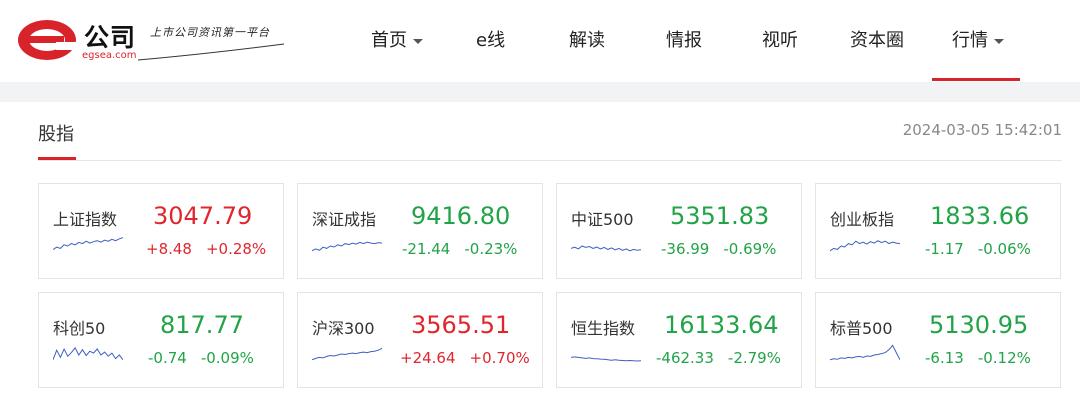  I want to click on index-change: -36.99 -0.69%, so click(719, 249).